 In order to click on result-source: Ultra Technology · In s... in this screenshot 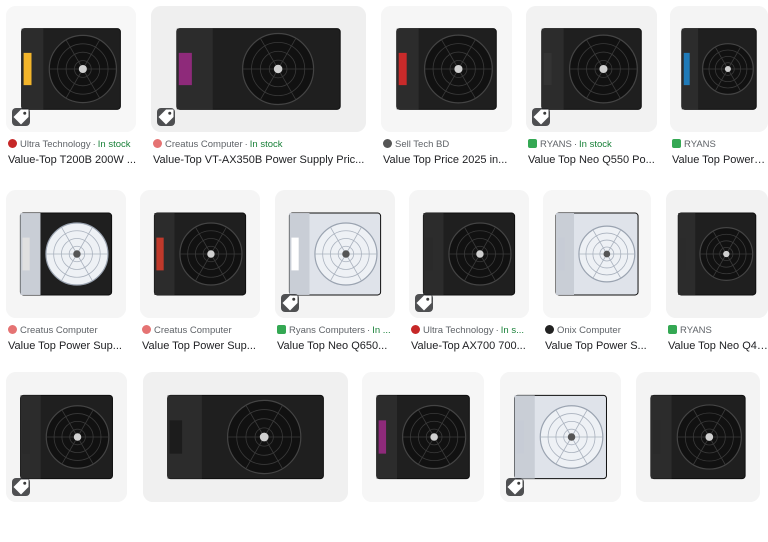, I will do `click(470, 331)`.